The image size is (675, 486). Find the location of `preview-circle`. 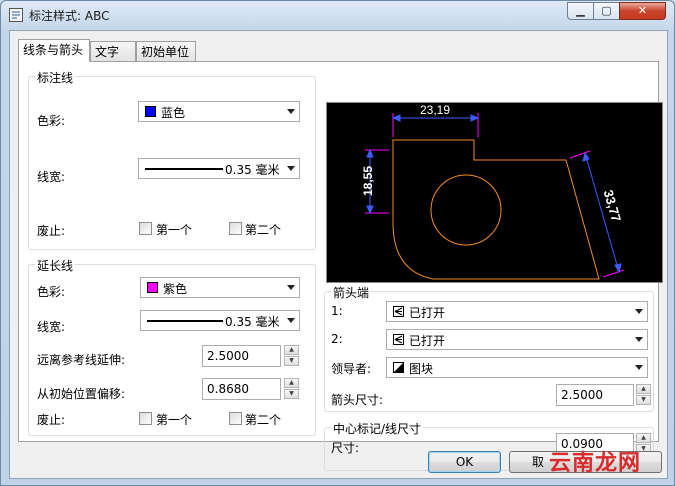

preview-circle is located at coordinates (466, 210).